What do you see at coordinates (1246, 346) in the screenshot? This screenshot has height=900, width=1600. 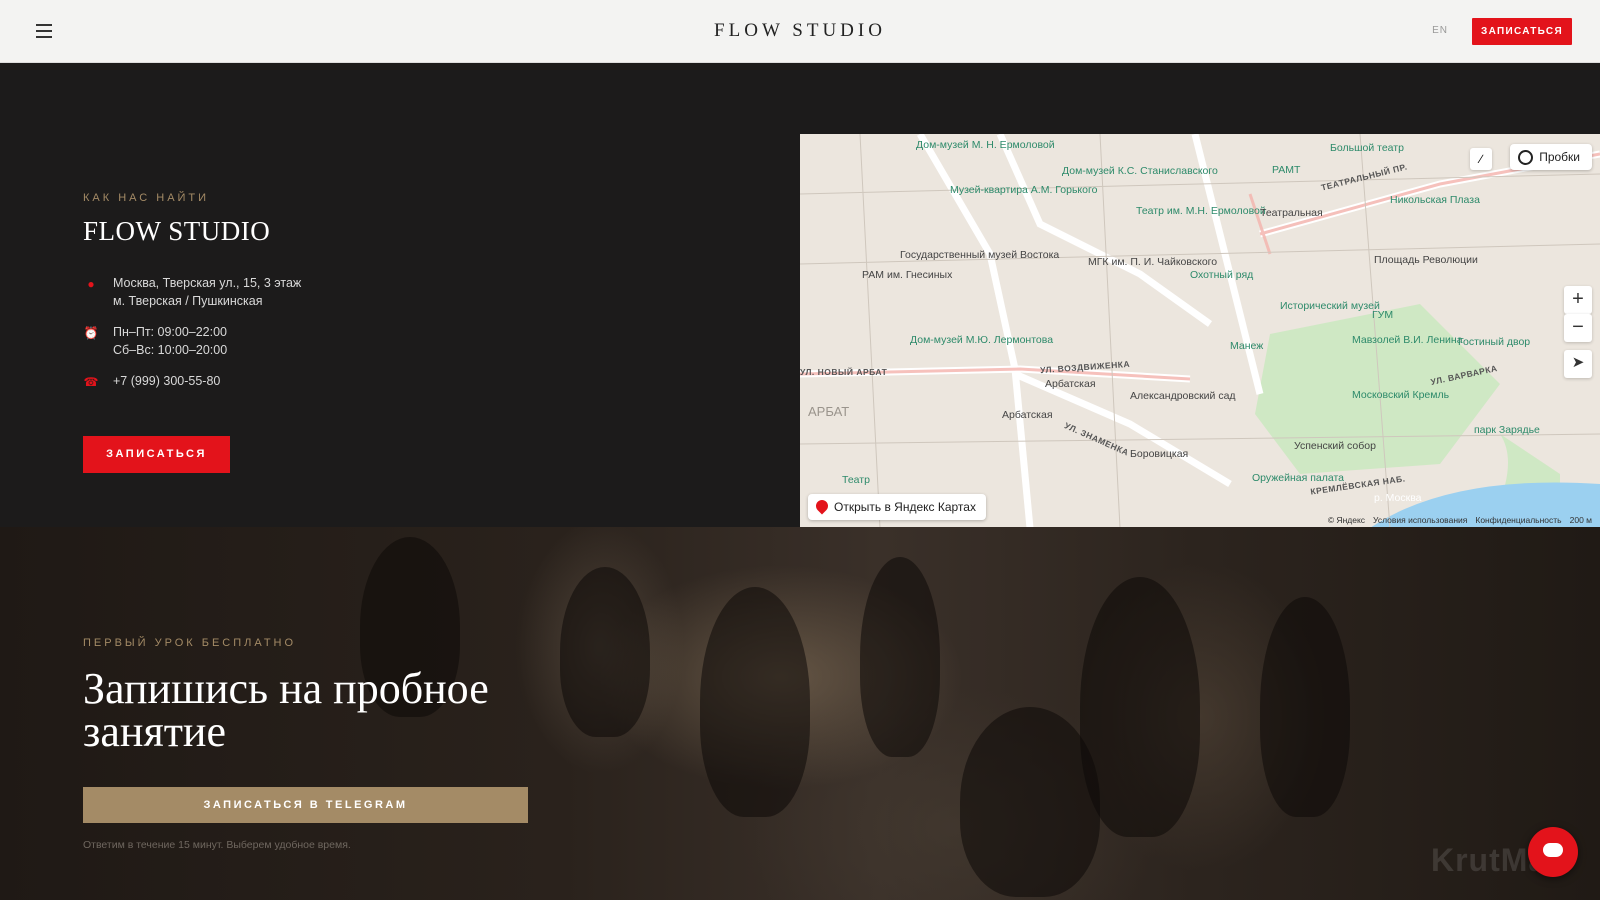 I see `map-label-manezh: Манеж` at bounding box center [1246, 346].